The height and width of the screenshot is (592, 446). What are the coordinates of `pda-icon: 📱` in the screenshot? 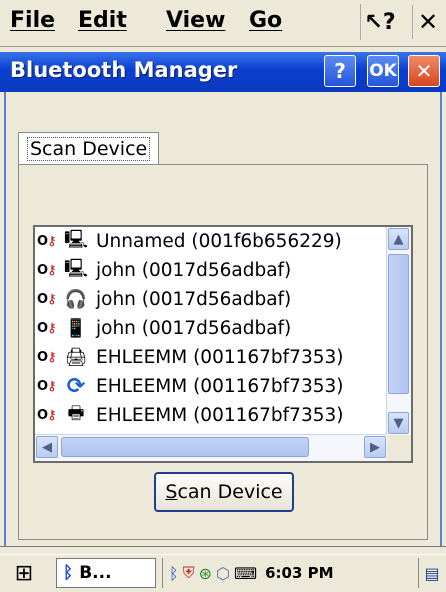 It's located at (76, 328).